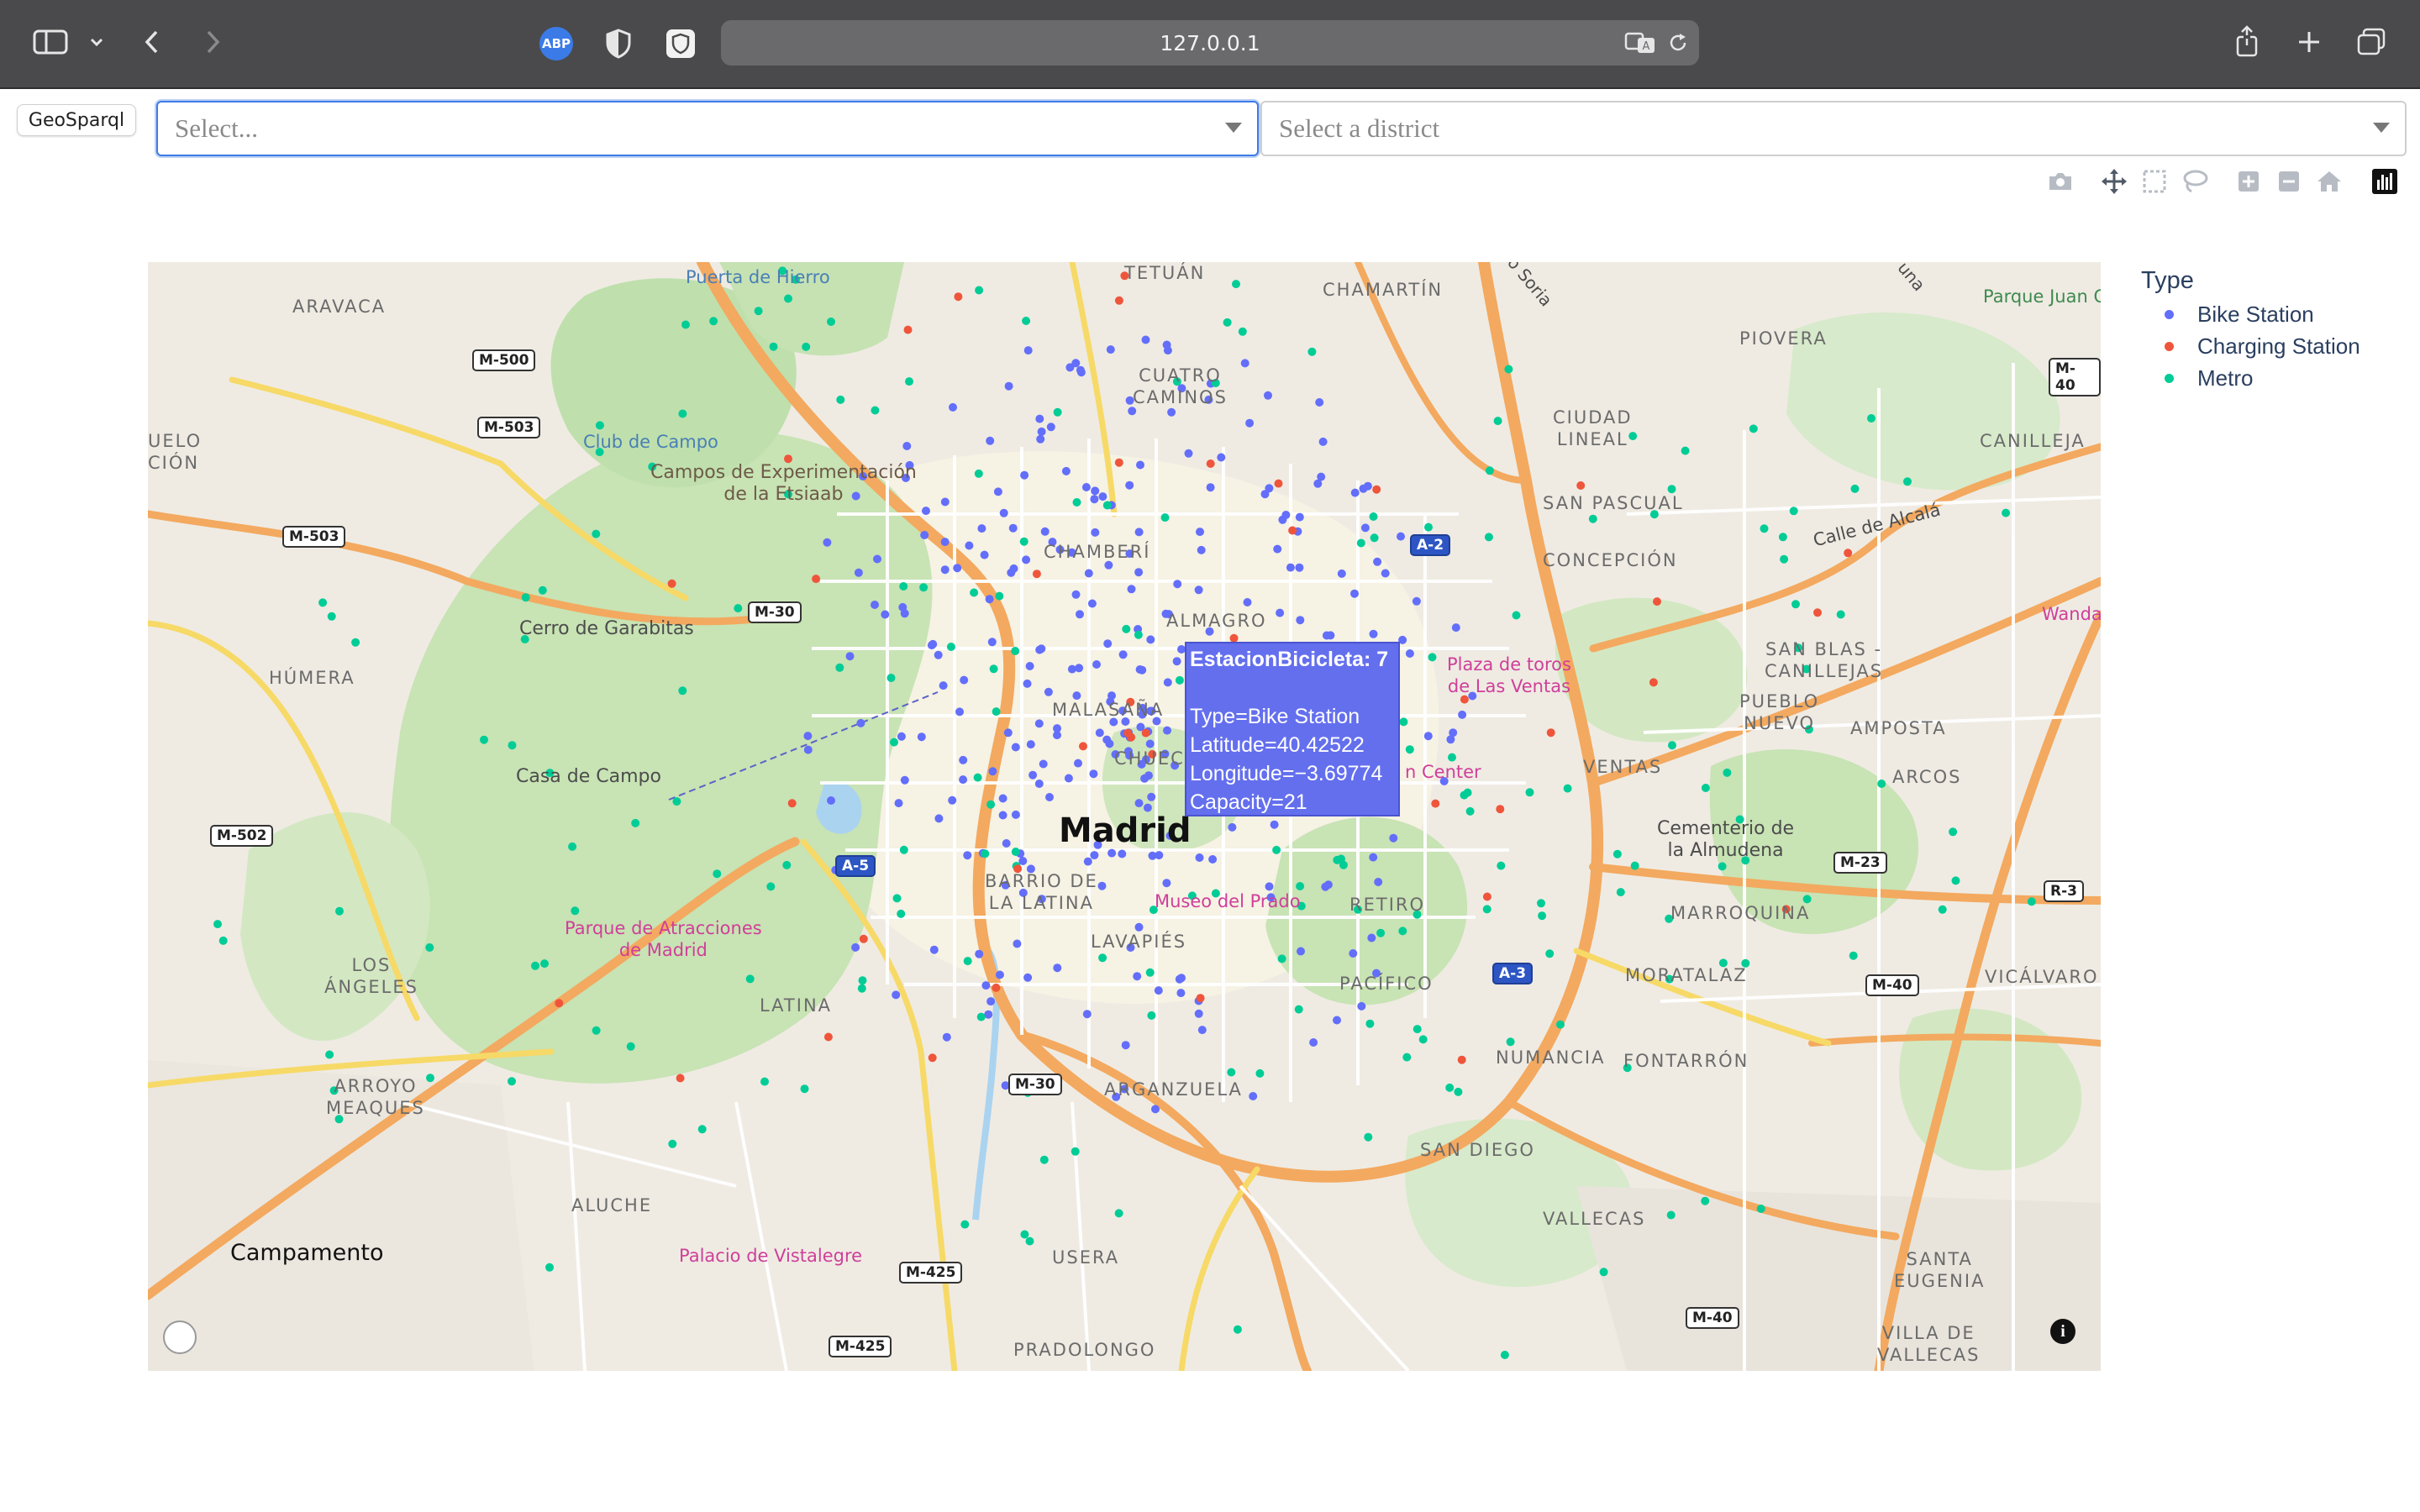  Describe the element at coordinates (2062, 1331) in the screenshot. I see `info-icon: i` at that location.